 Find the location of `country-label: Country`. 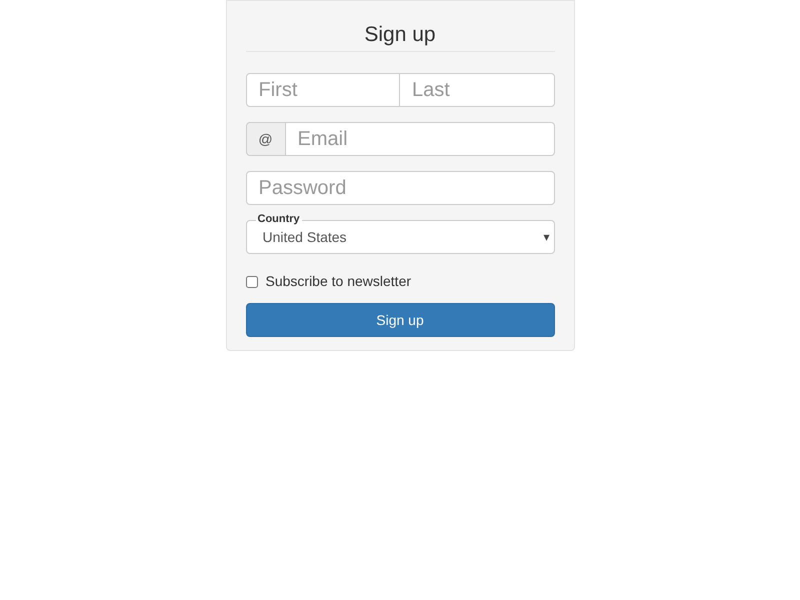

country-label: Country is located at coordinates (279, 219).